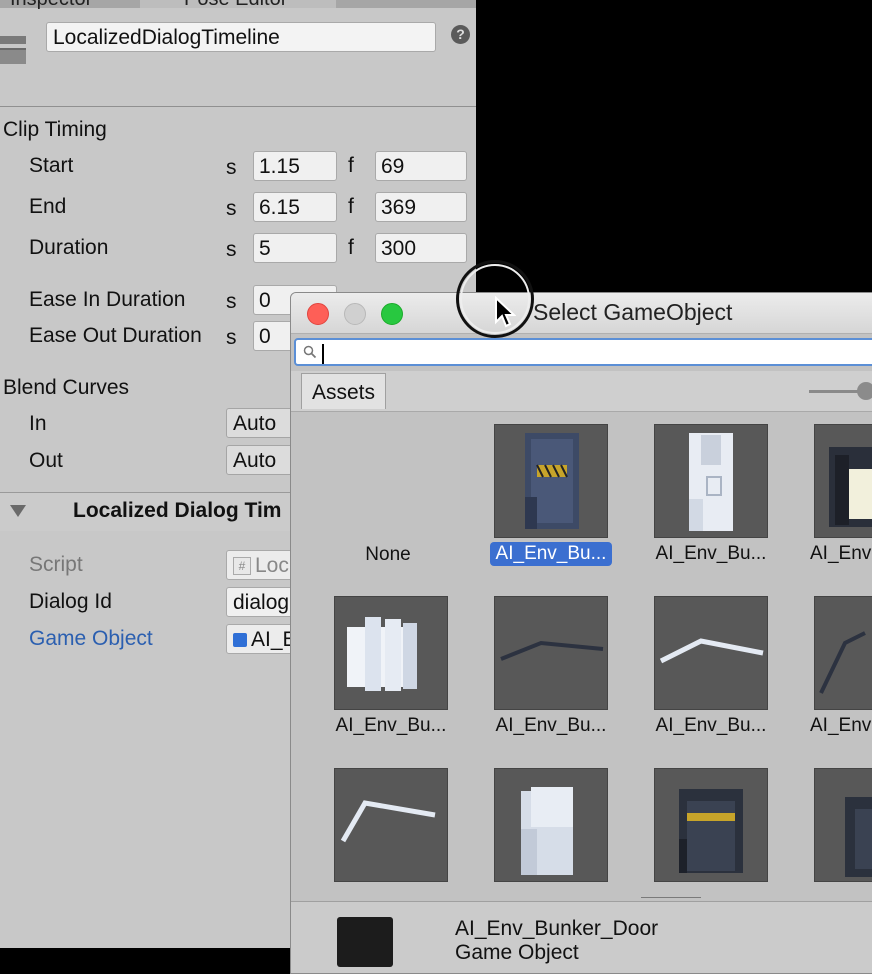 The width and height of the screenshot is (872, 974). What do you see at coordinates (231, 167) in the screenshot?
I see `start-s-unit: s` at bounding box center [231, 167].